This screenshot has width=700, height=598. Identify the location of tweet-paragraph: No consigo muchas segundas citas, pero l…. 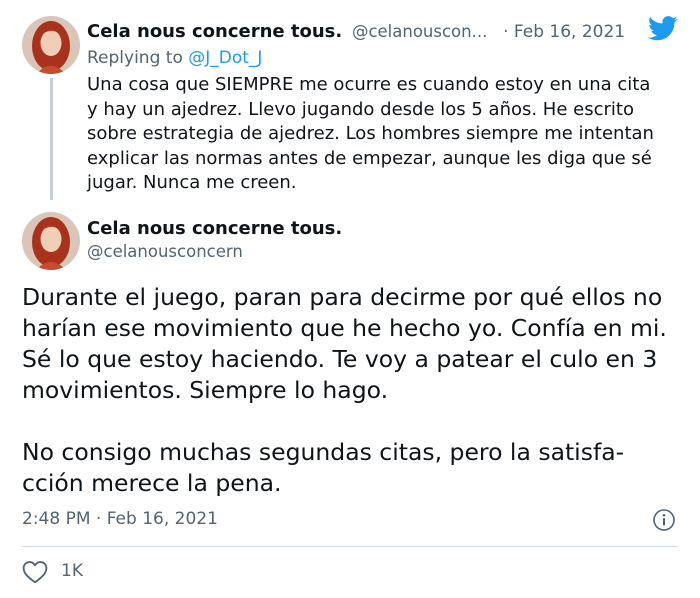
(323, 467).